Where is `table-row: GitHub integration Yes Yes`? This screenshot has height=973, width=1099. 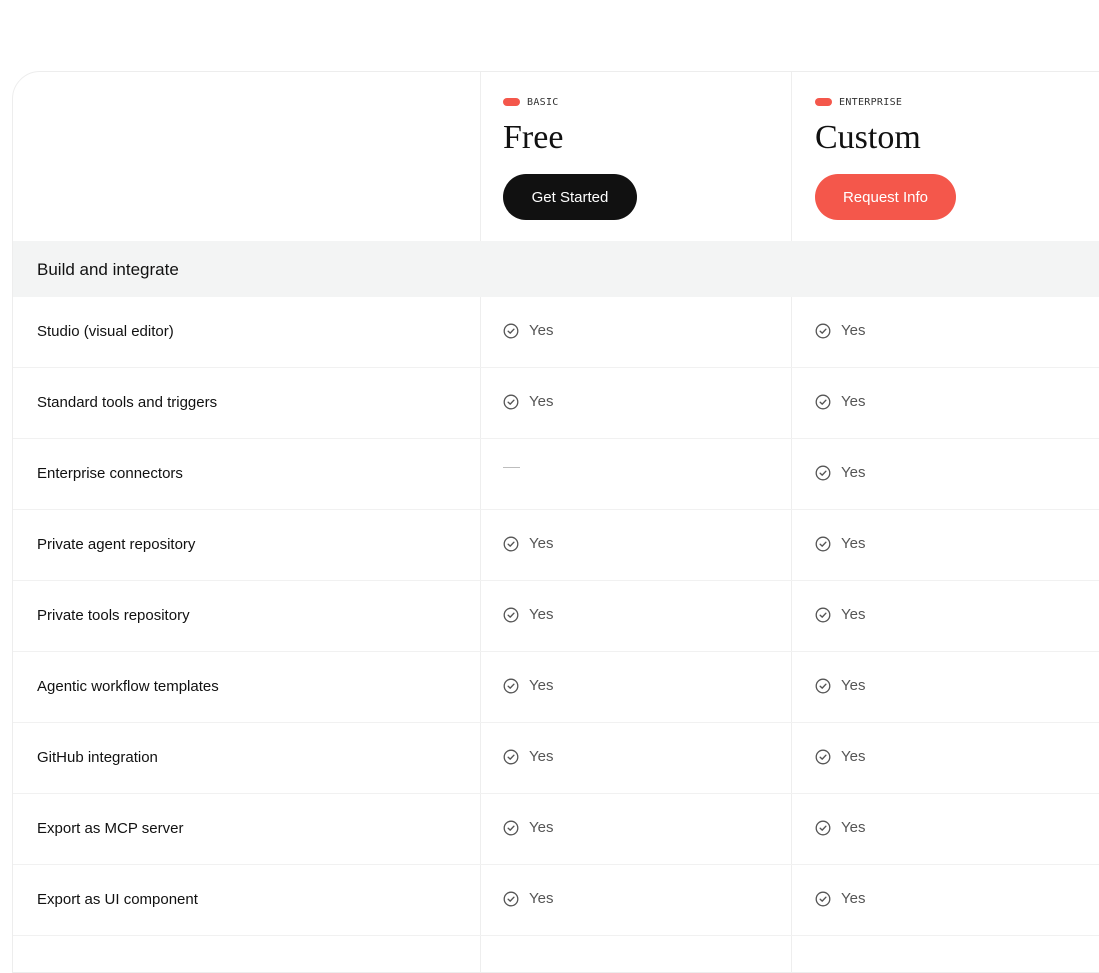 table-row: GitHub integration Yes Yes is located at coordinates (556, 758).